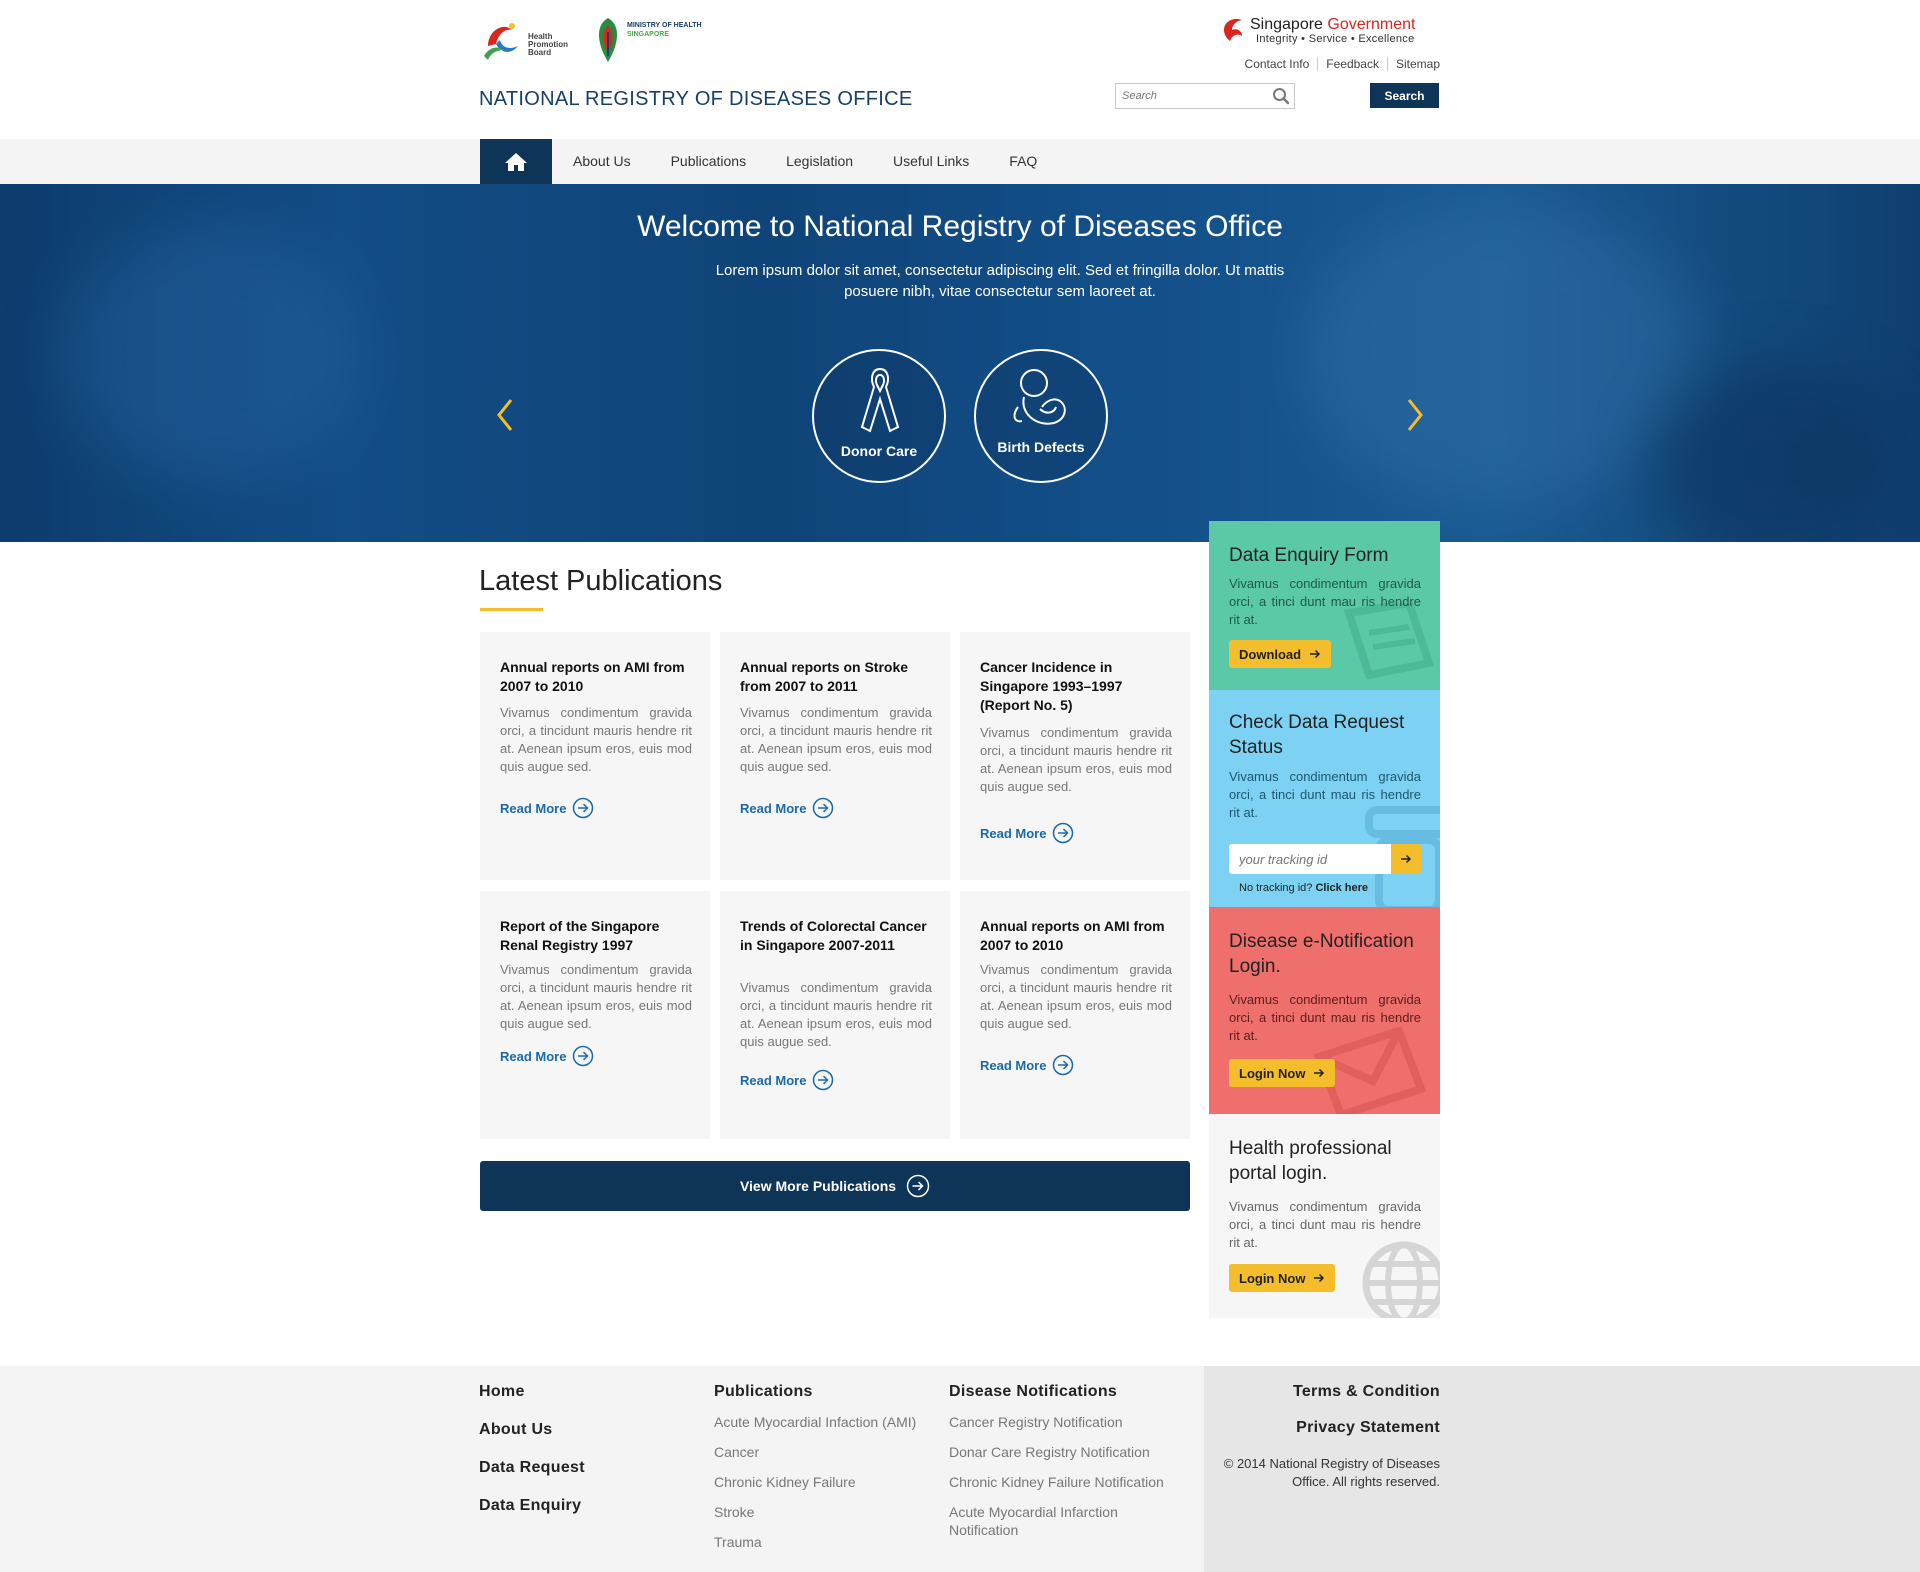 The image size is (1920, 1572). What do you see at coordinates (664, 25) in the screenshot?
I see `moh-logo-line1: MINISTRY OF HEALTH` at bounding box center [664, 25].